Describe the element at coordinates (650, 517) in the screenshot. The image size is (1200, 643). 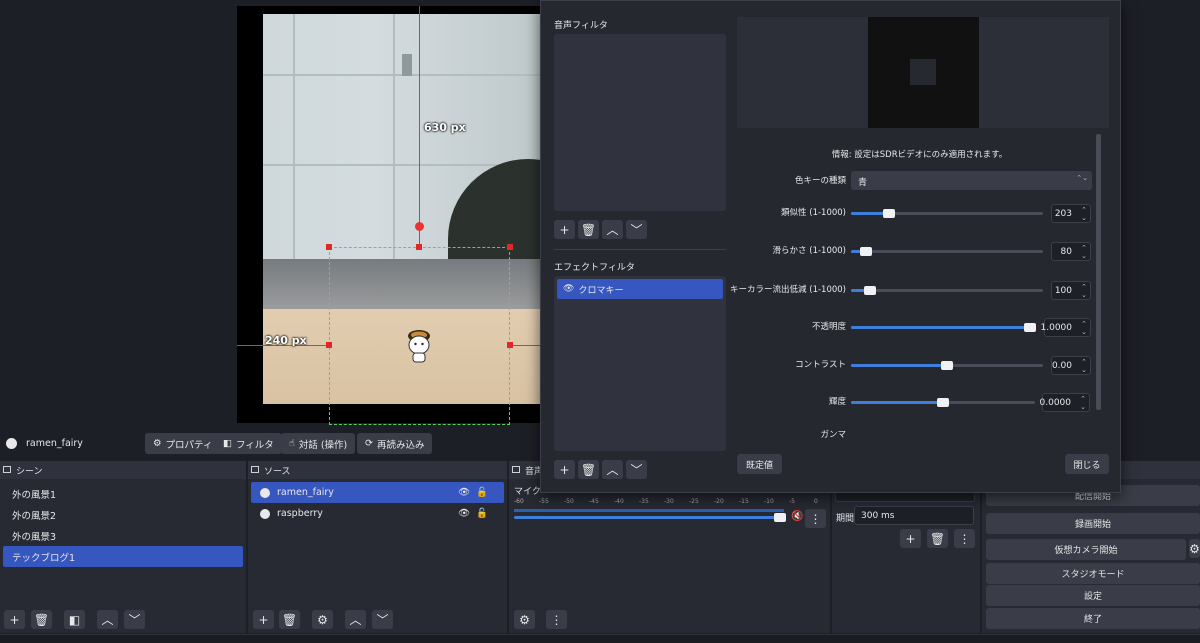
I see `volume-slider` at that location.